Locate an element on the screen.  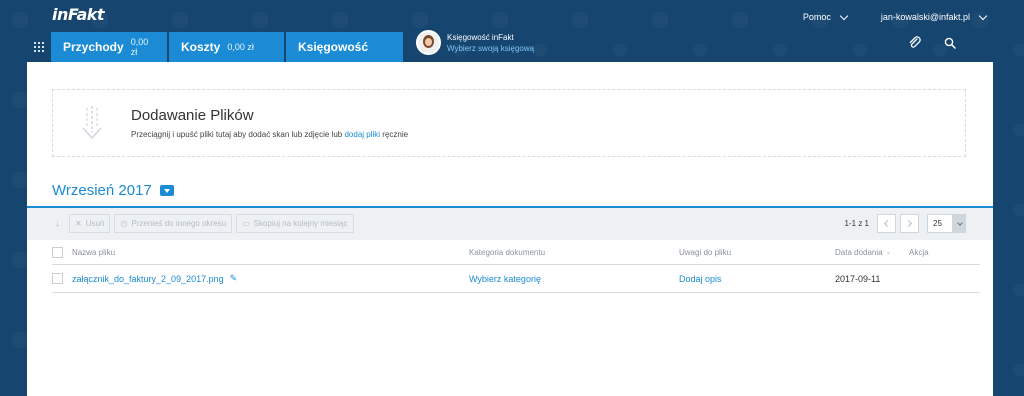
sort-desc-icon: ⌄ is located at coordinates (888, 252).